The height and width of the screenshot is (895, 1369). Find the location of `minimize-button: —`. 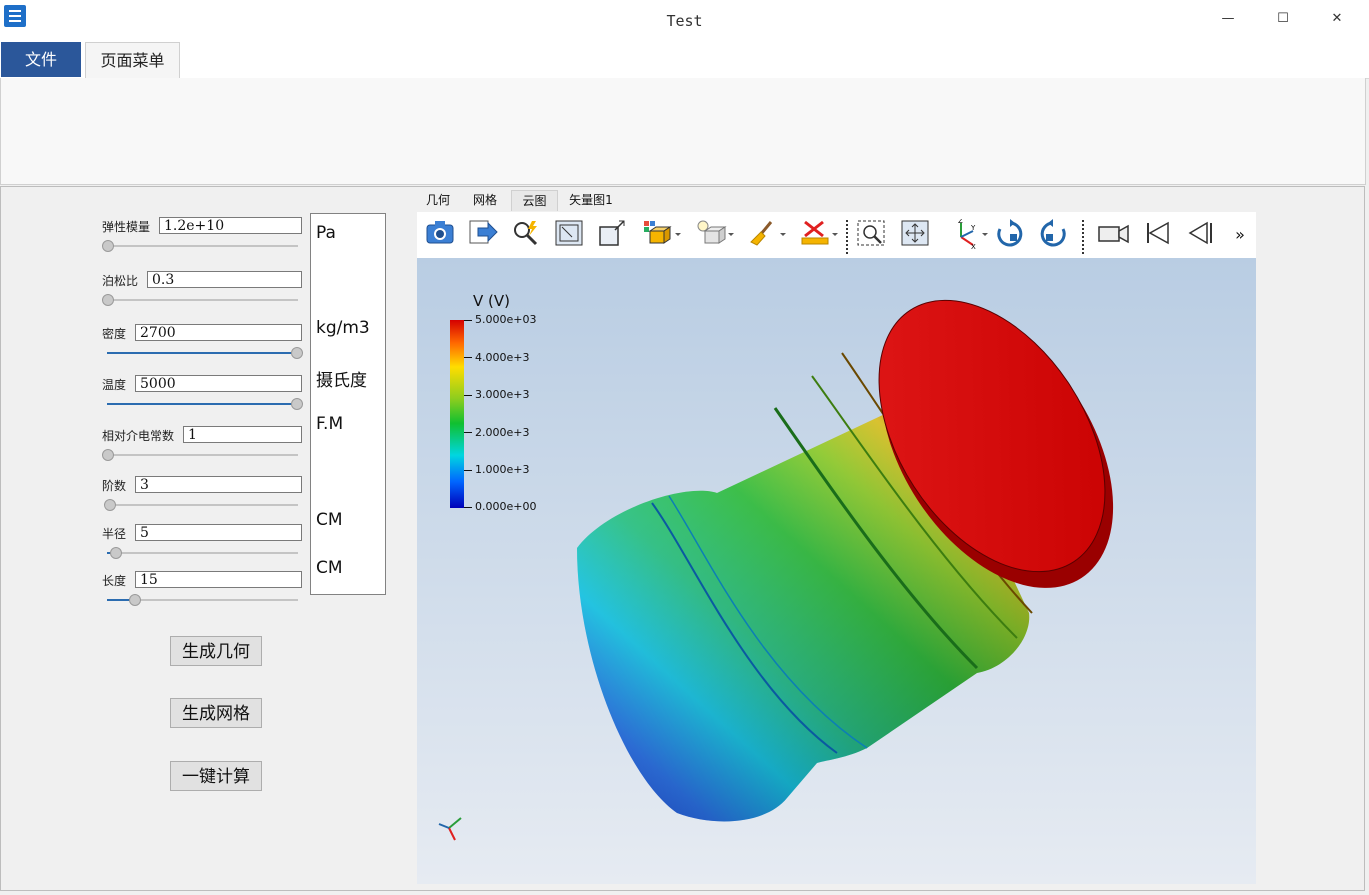

minimize-button: — is located at coordinates (1228, 19).